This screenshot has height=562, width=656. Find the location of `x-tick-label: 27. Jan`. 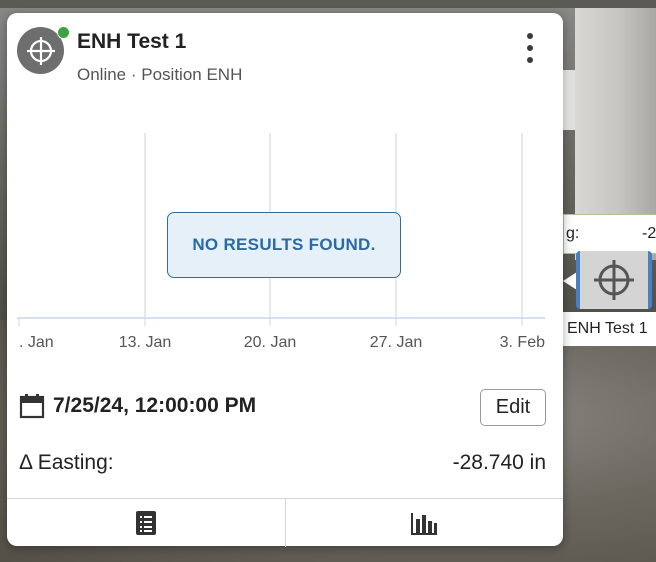

x-tick-label: 27. Jan is located at coordinates (396, 342).